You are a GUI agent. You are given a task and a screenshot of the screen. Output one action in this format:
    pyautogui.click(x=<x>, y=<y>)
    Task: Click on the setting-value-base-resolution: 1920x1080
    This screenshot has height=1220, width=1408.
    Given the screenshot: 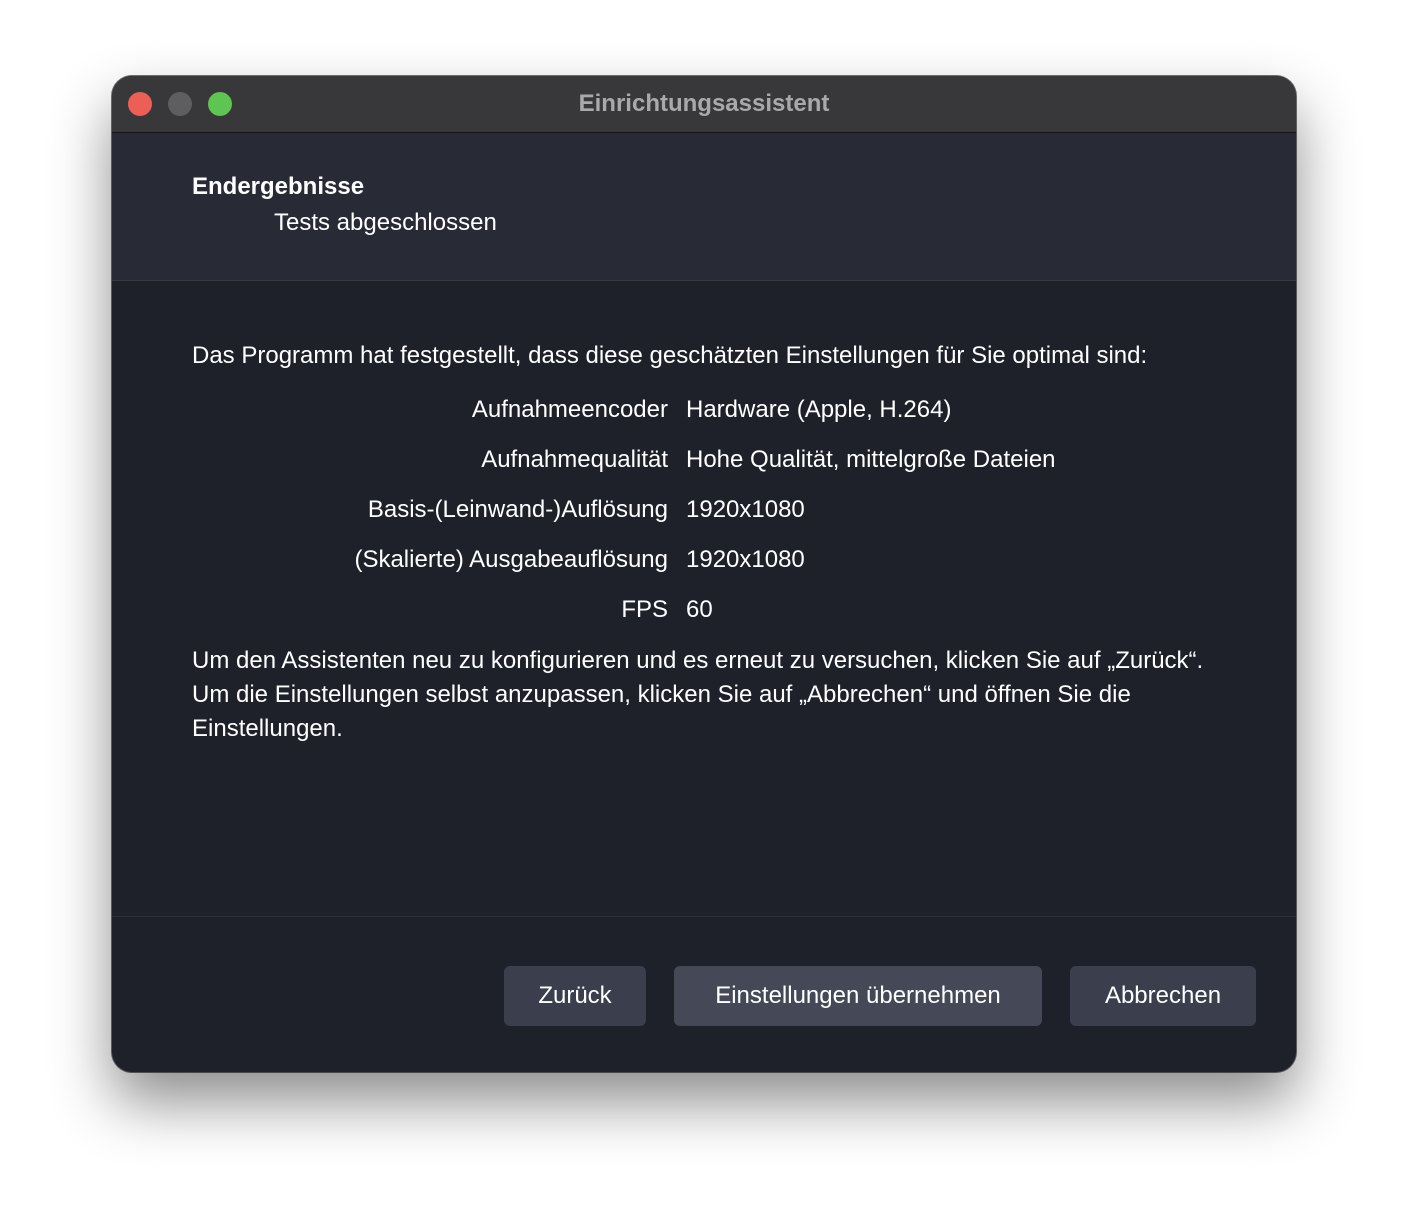 What is the action you would take?
    pyautogui.click(x=745, y=509)
    